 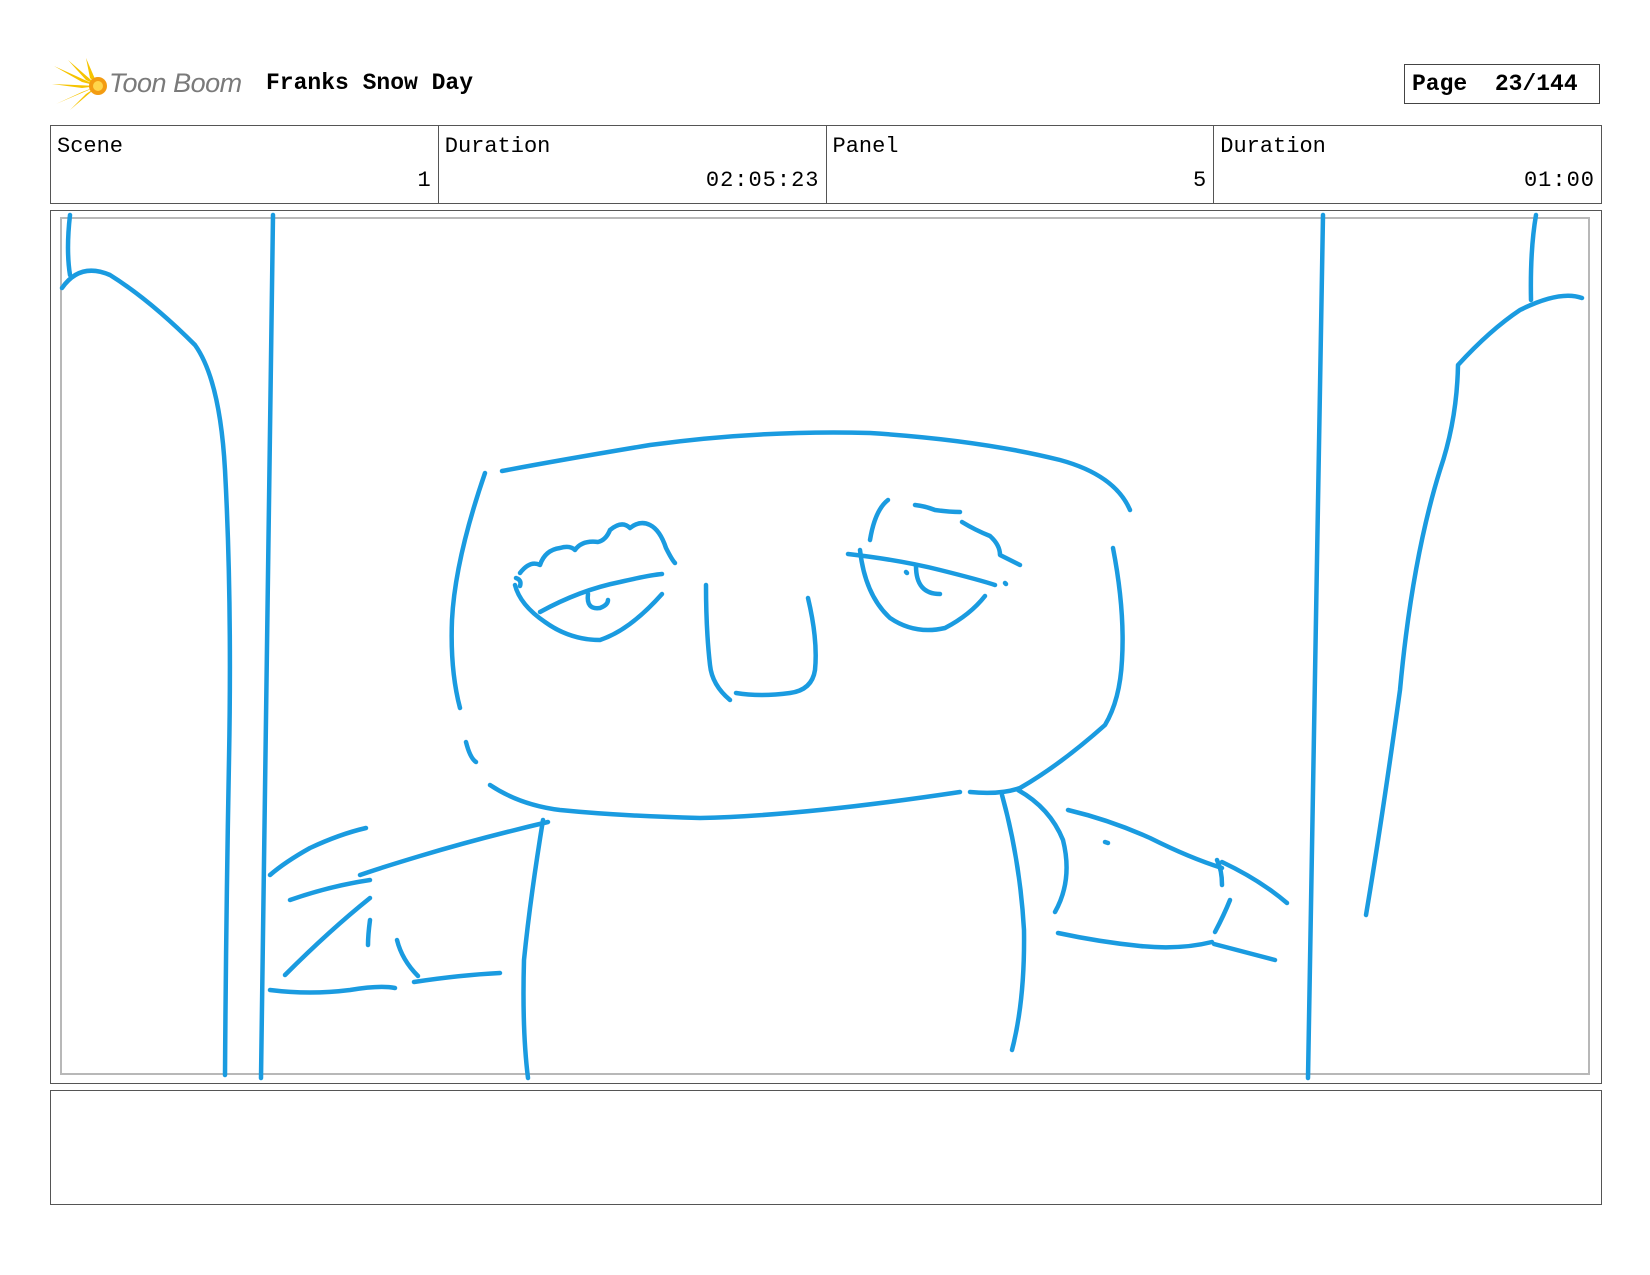 I want to click on page-number: 23/144, so click(x=1536, y=84).